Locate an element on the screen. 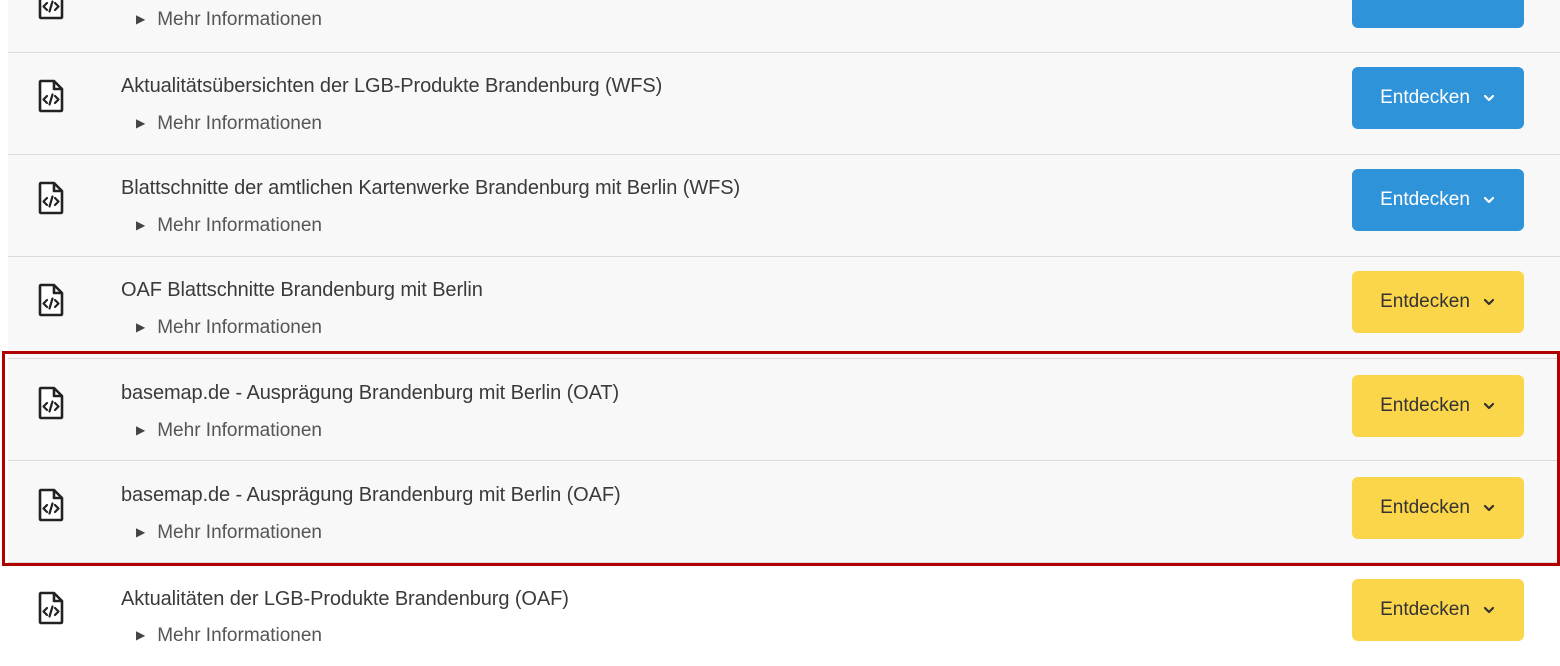 The width and height of the screenshot is (1560, 666). dataset-title: OAF Blattschnitte Brandenburg mit Berlin is located at coordinates (302, 290).